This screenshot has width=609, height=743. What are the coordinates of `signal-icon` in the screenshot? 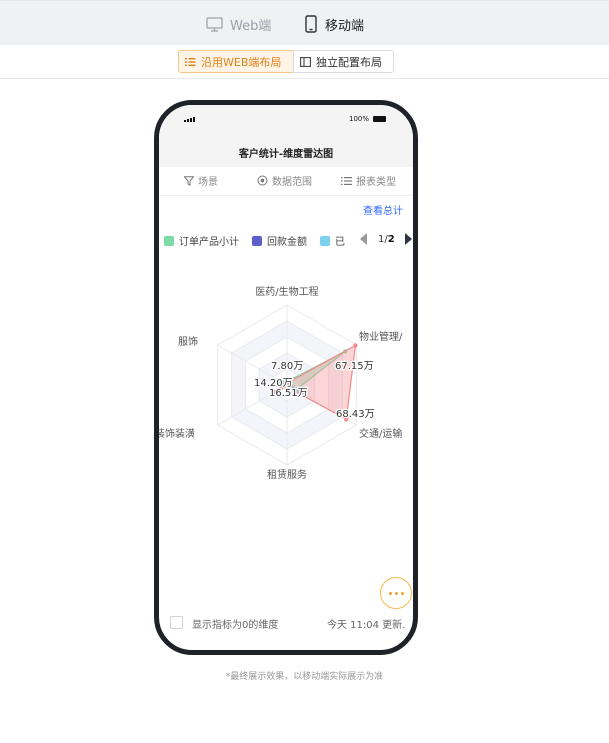 It's located at (189, 119).